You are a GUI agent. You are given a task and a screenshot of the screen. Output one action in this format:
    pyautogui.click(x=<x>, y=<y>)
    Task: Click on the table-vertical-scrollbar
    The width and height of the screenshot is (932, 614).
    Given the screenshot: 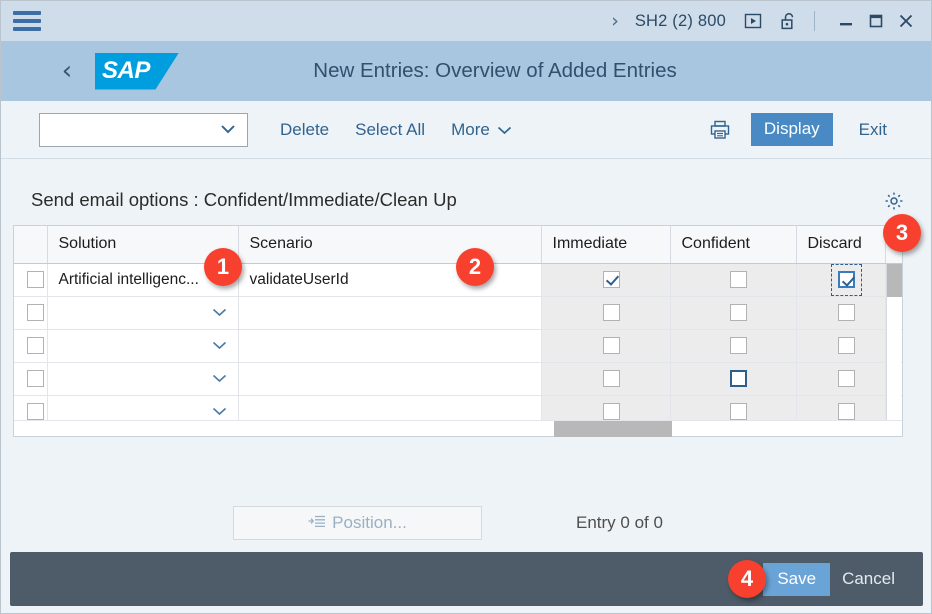 What is the action you would take?
    pyautogui.click(x=894, y=342)
    